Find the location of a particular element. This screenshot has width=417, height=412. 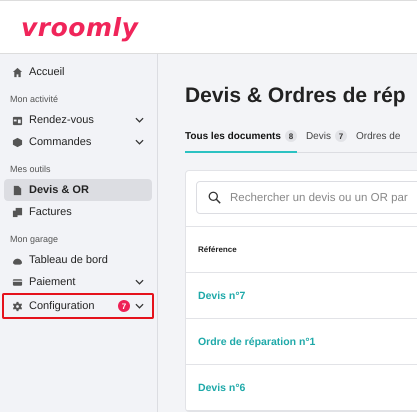

notification-badge: 7 is located at coordinates (124, 306).